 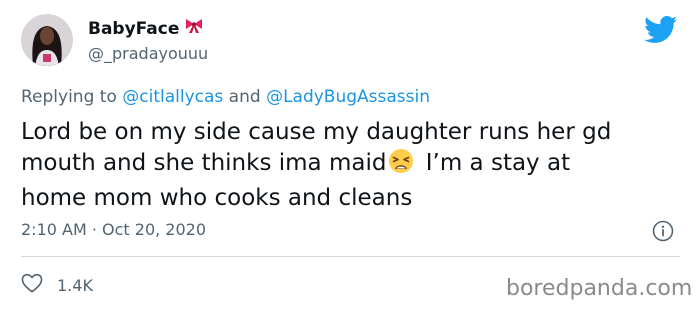 What do you see at coordinates (401, 165) in the screenshot?
I see `weary-face-icon` at bounding box center [401, 165].